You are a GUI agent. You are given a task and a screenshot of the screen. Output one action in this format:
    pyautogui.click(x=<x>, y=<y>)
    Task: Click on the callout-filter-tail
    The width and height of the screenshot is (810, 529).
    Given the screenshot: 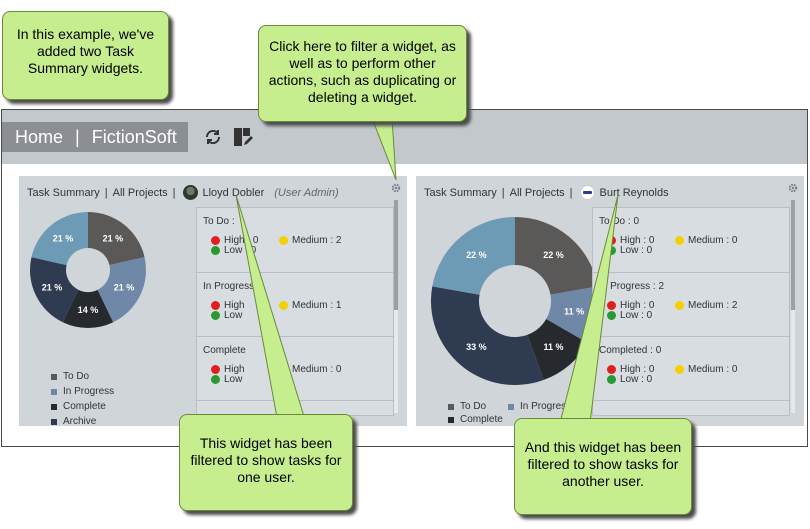 What is the action you would take?
    pyautogui.click(x=384, y=149)
    